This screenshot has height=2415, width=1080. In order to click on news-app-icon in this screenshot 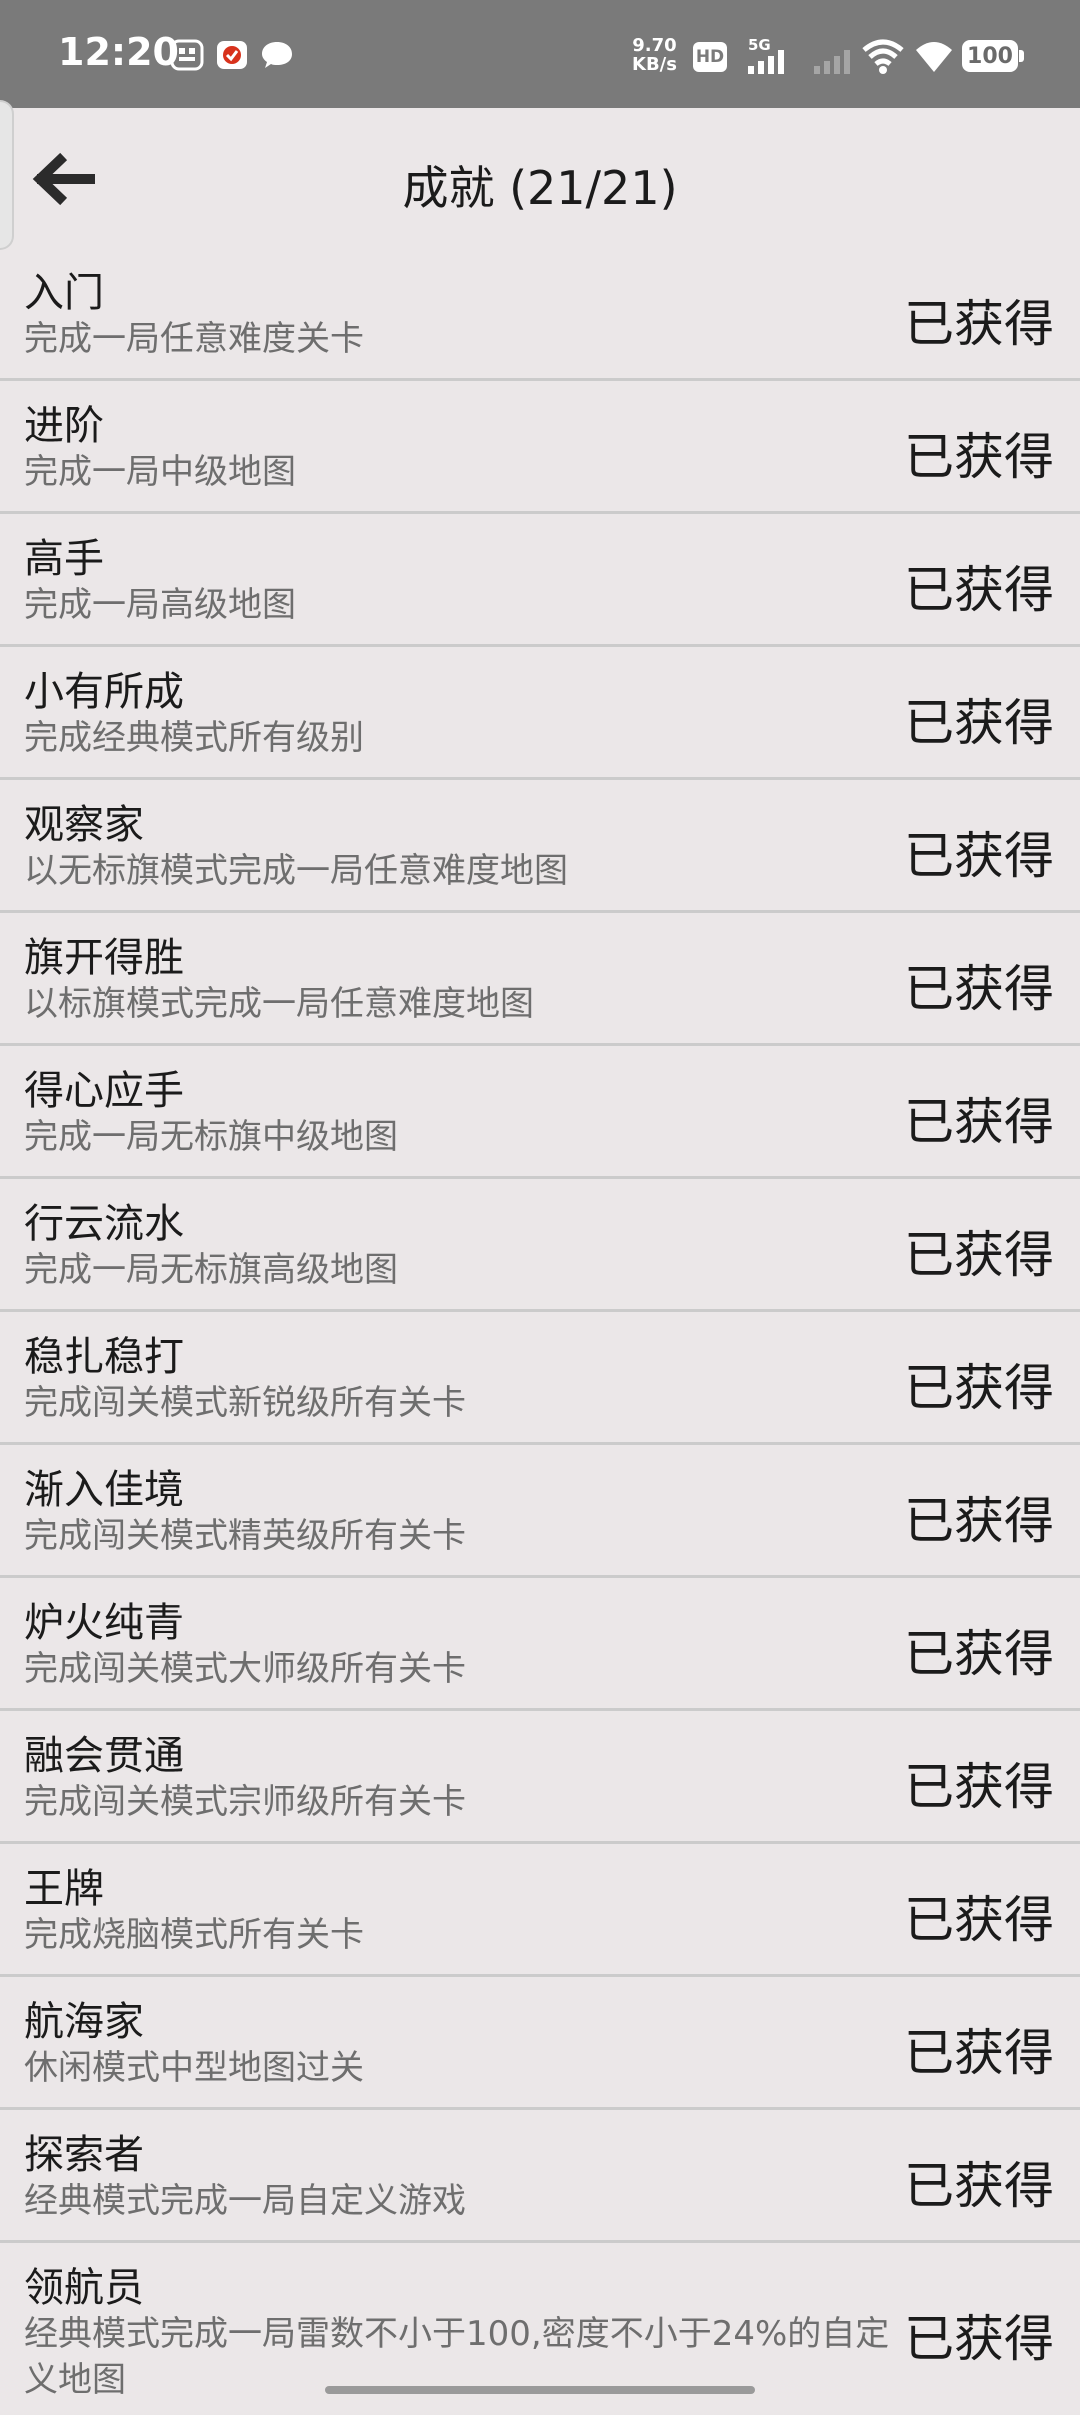, I will do `click(232, 55)`.